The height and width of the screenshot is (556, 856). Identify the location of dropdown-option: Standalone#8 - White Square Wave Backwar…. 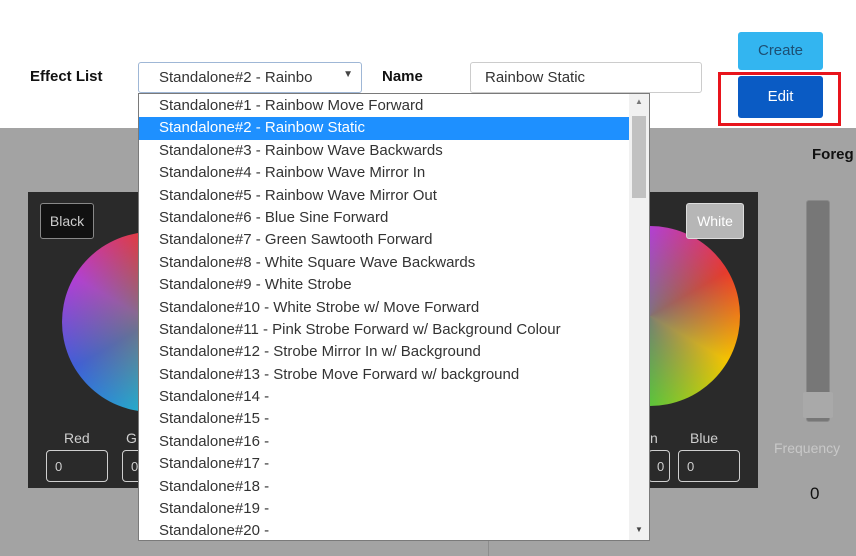
(384, 263).